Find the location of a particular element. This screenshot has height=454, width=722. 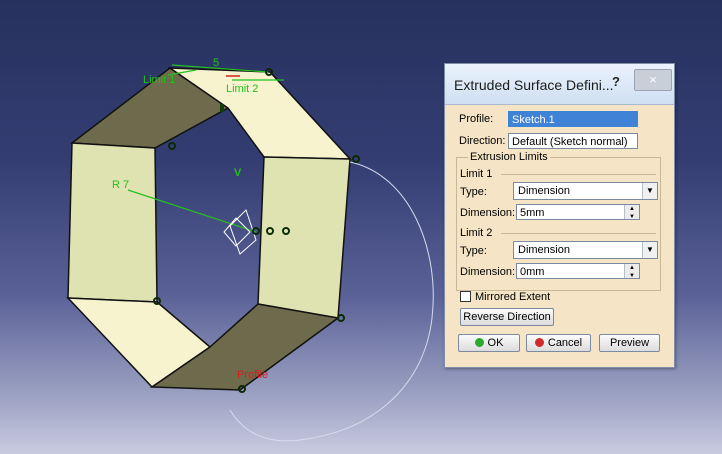

help-icon: ? is located at coordinates (616, 82).